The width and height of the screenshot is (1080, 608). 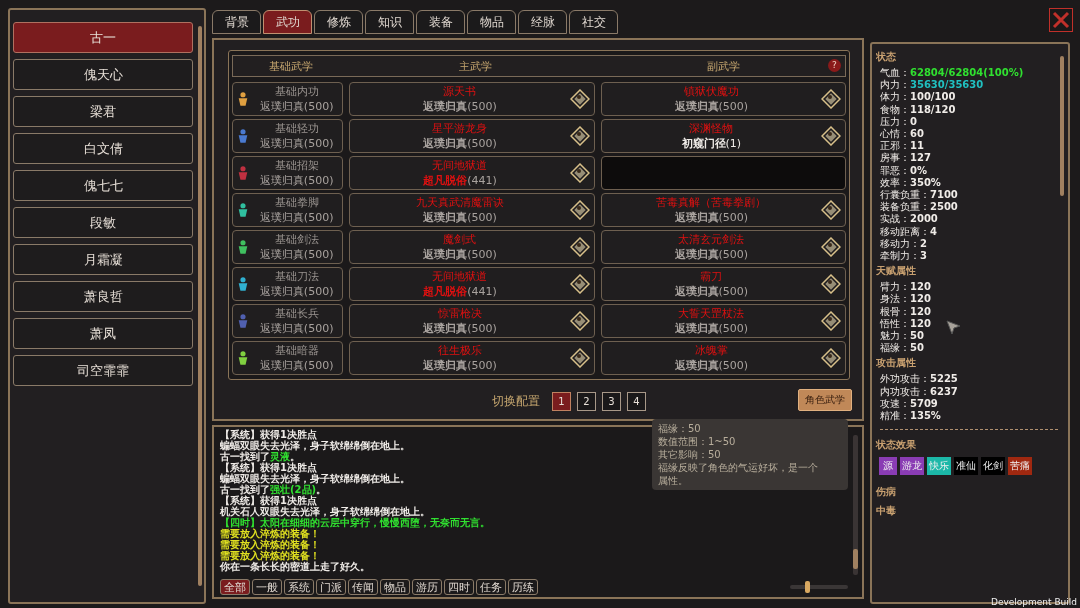 What do you see at coordinates (895, 219) in the screenshot?
I see `stat-label: 实战：` at bounding box center [895, 219].